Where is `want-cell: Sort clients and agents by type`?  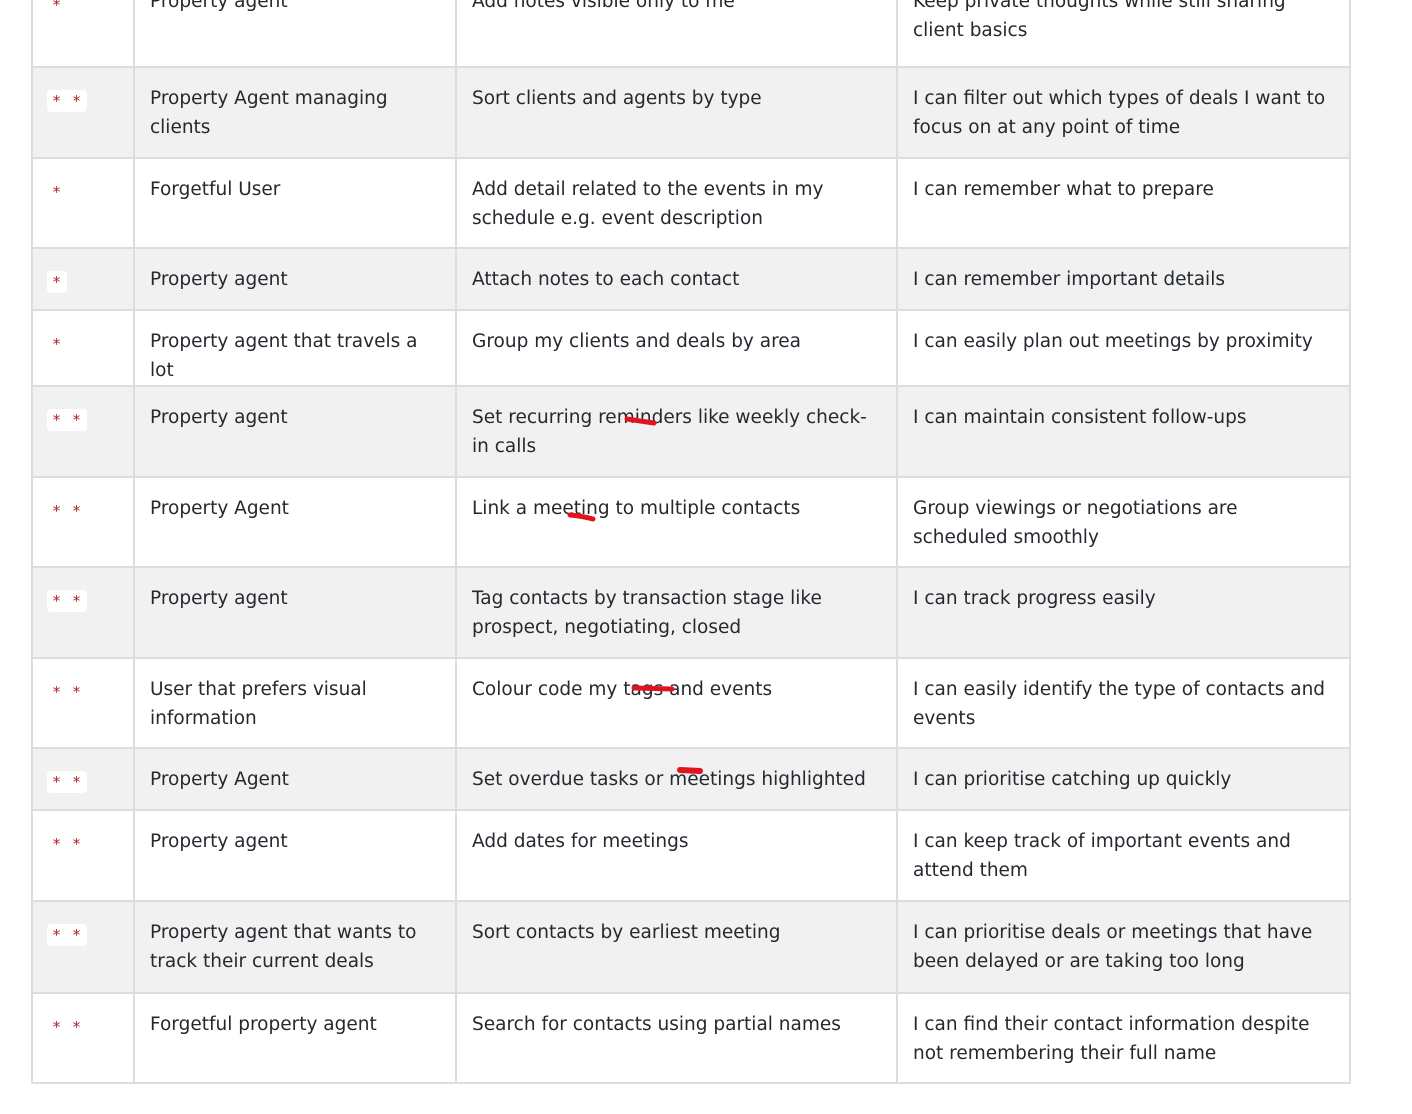 want-cell: Sort clients and agents by type is located at coordinates (676, 112).